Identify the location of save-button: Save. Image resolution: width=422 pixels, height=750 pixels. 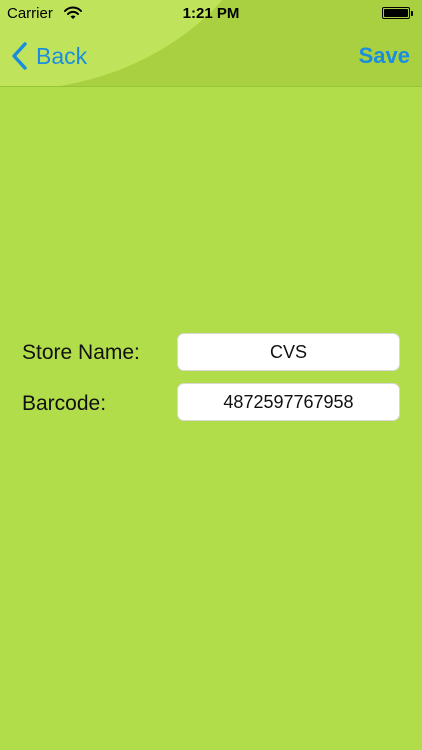
(384, 56).